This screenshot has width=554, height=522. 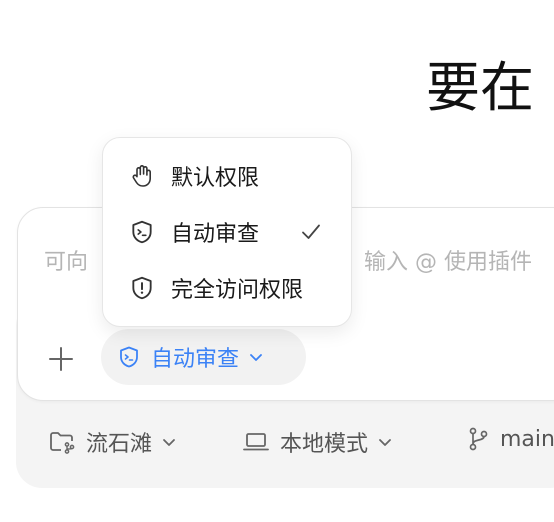 What do you see at coordinates (311, 231) in the screenshot?
I see `checkmark-icon` at bounding box center [311, 231].